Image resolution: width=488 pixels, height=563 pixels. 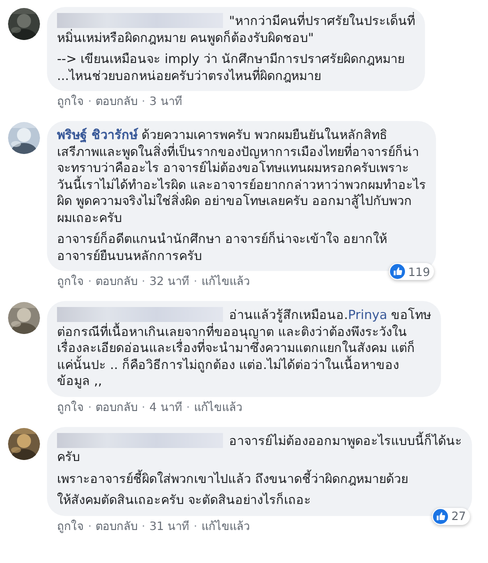 What do you see at coordinates (165, 101) in the screenshot?
I see `timestamp: 3 นาที` at bounding box center [165, 101].